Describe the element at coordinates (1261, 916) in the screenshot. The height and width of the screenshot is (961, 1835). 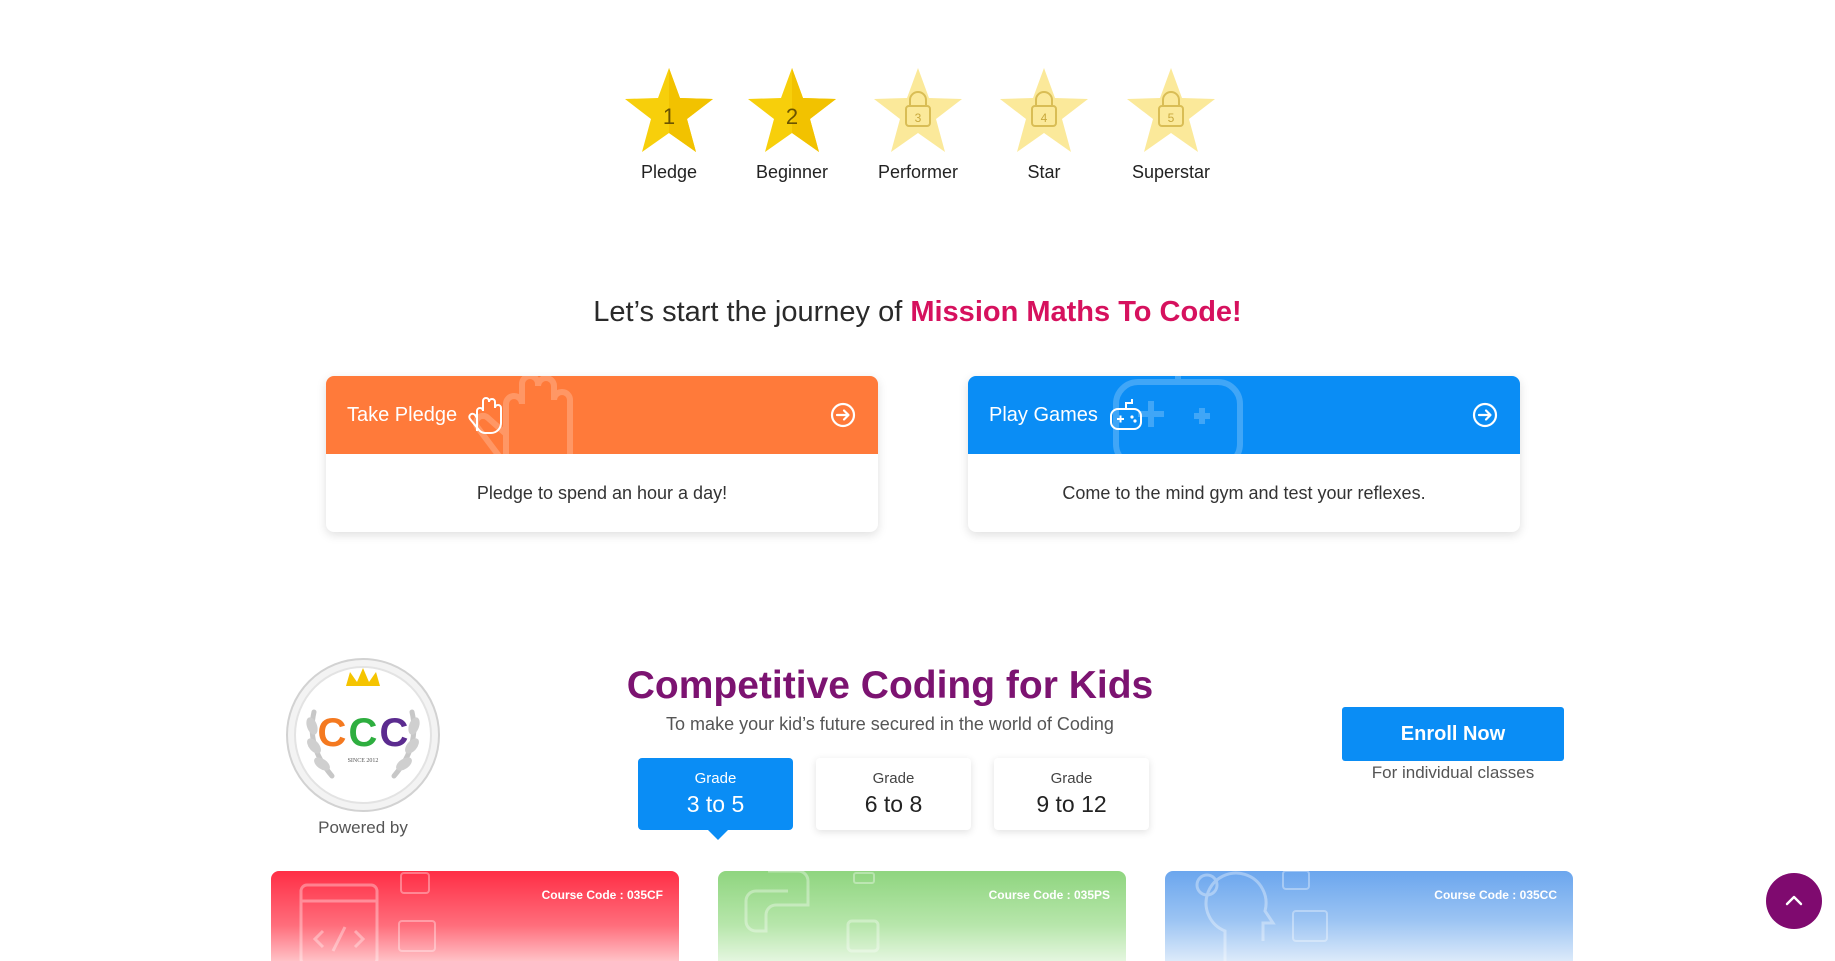
I see `lightbulb-head-icon` at that location.